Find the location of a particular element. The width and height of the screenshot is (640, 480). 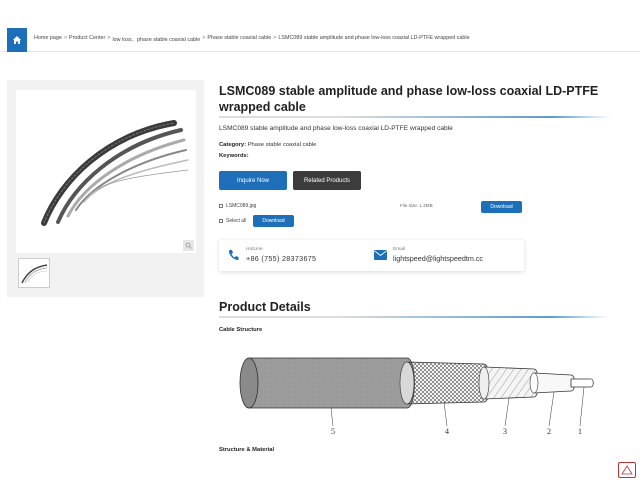

cable-cross-section: 5 4 3 2 1 is located at coordinates (416, 396).